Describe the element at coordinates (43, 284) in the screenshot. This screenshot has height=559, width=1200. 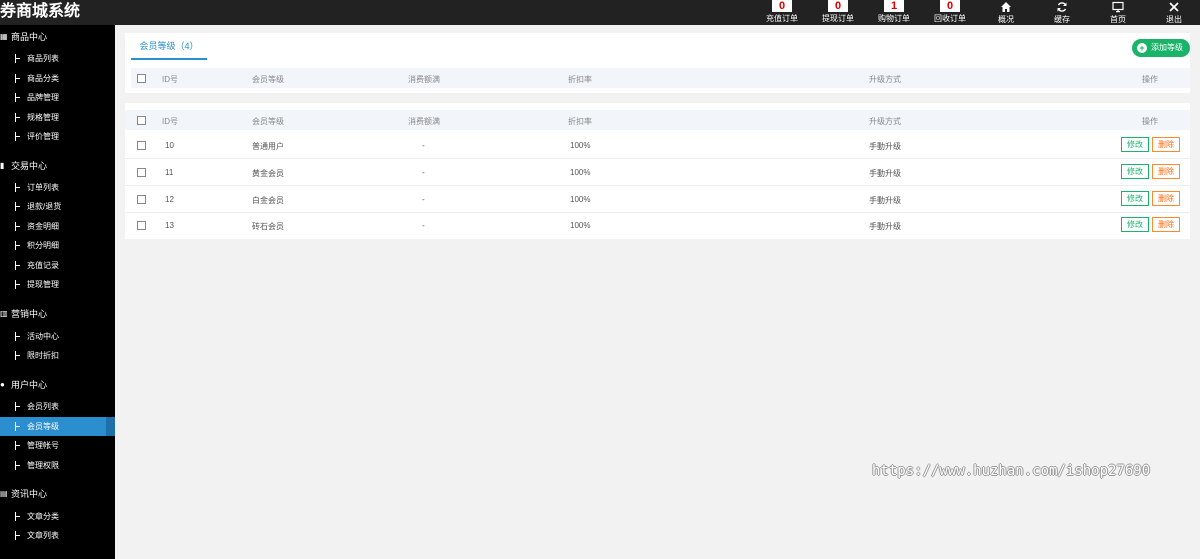
I see `sidebar-item-label: 提现管理` at that location.